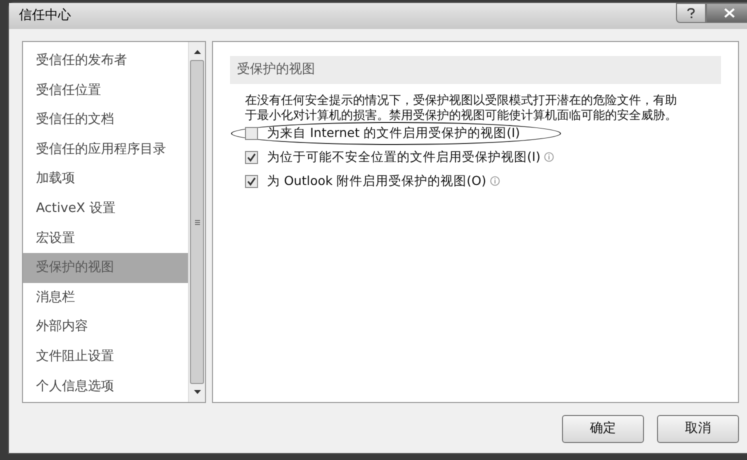  Describe the element at coordinates (105, 120) in the screenshot. I see `sidebar-item: 受信任的文档` at that location.